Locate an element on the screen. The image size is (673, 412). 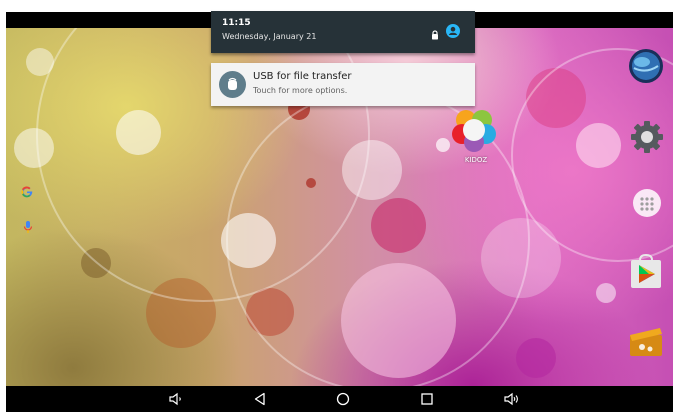
kidoz-label: KIDOZ is located at coordinates (476, 160).